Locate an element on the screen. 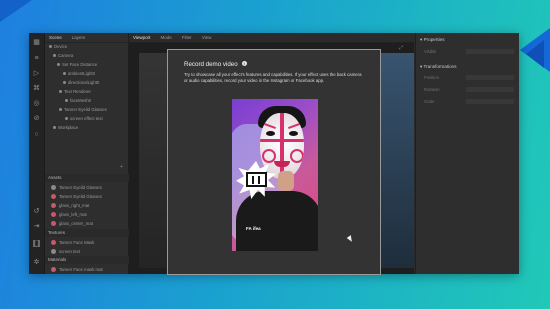 This screenshot has height=309, width=550. tab-layers: Layers is located at coordinates (79, 37).